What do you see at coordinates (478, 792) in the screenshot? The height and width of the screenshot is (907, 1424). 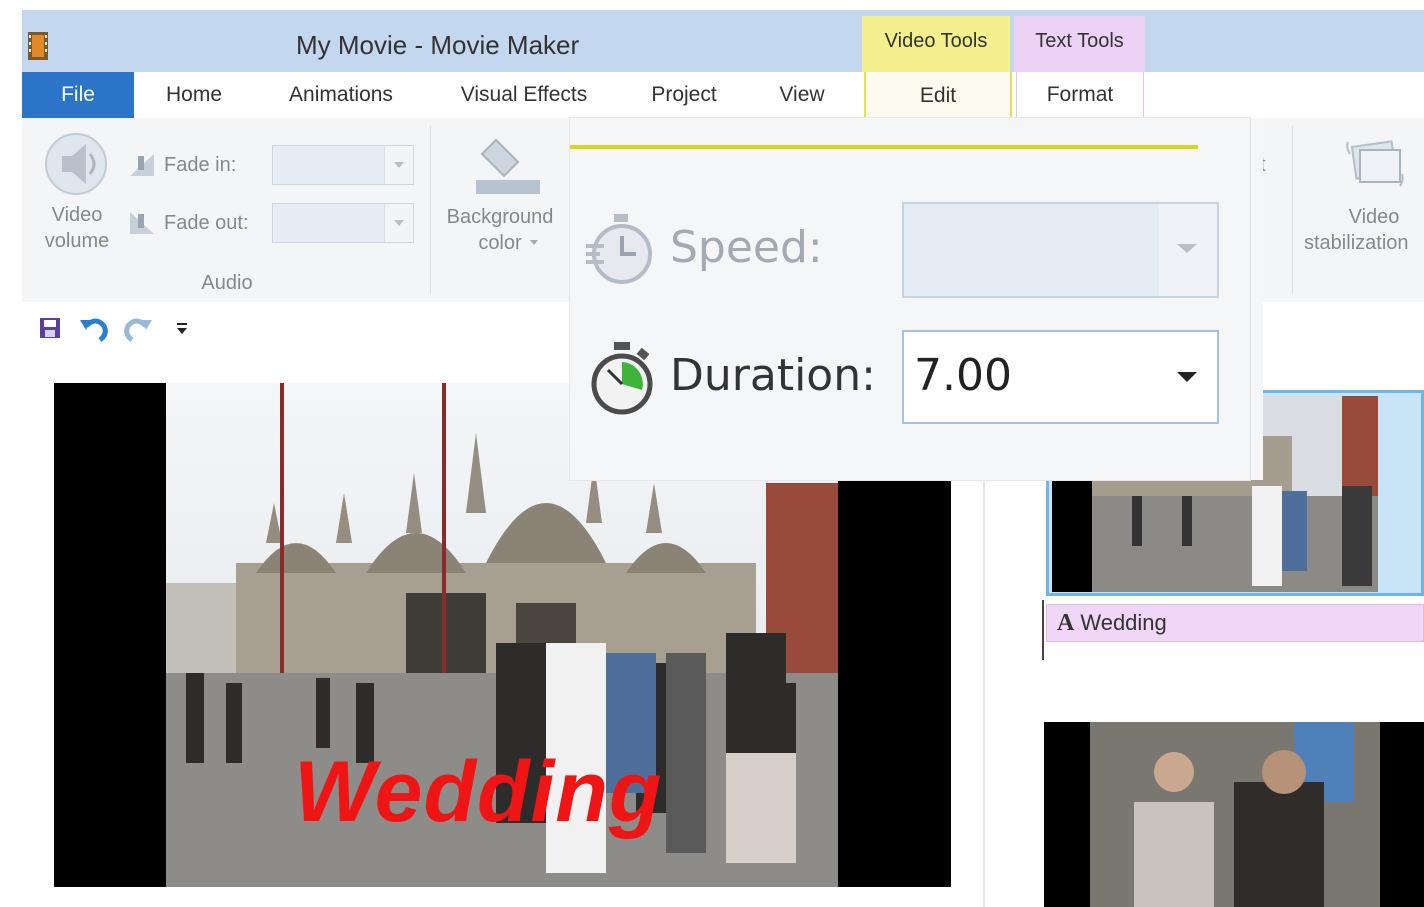 I see `preview-caption-text: Wedding` at bounding box center [478, 792].